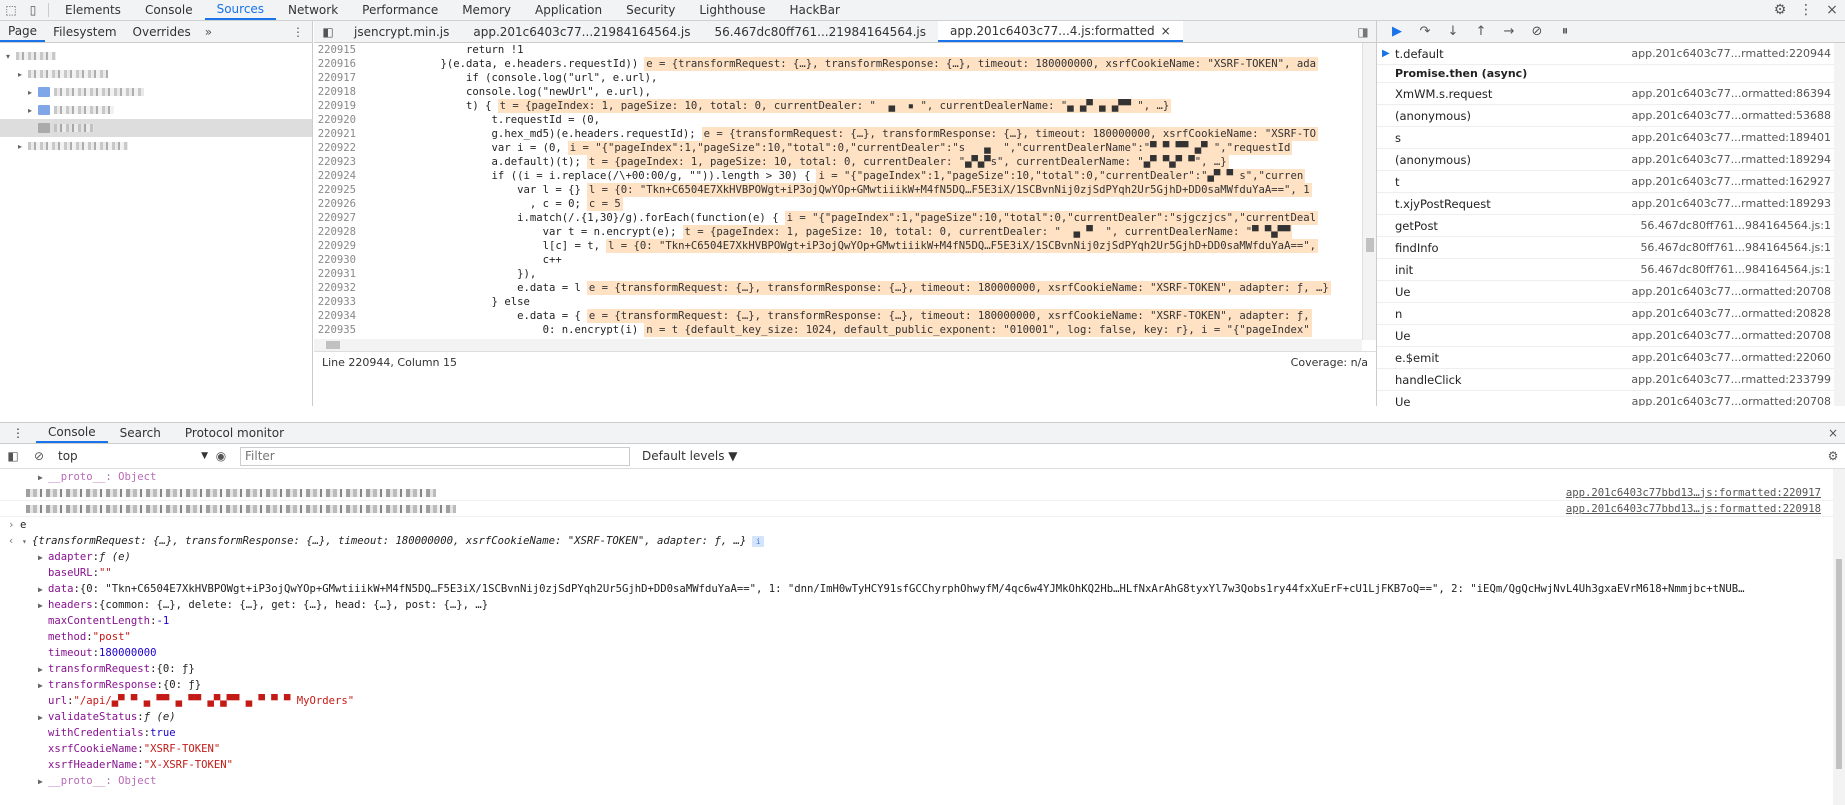 The image size is (1845, 805). What do you see at coordinates (1611, 358) in the screenshot?
I see `call-frame: e.$emit app.201c6403c77...ormatted:22060` at bounding box center [1611, 358].